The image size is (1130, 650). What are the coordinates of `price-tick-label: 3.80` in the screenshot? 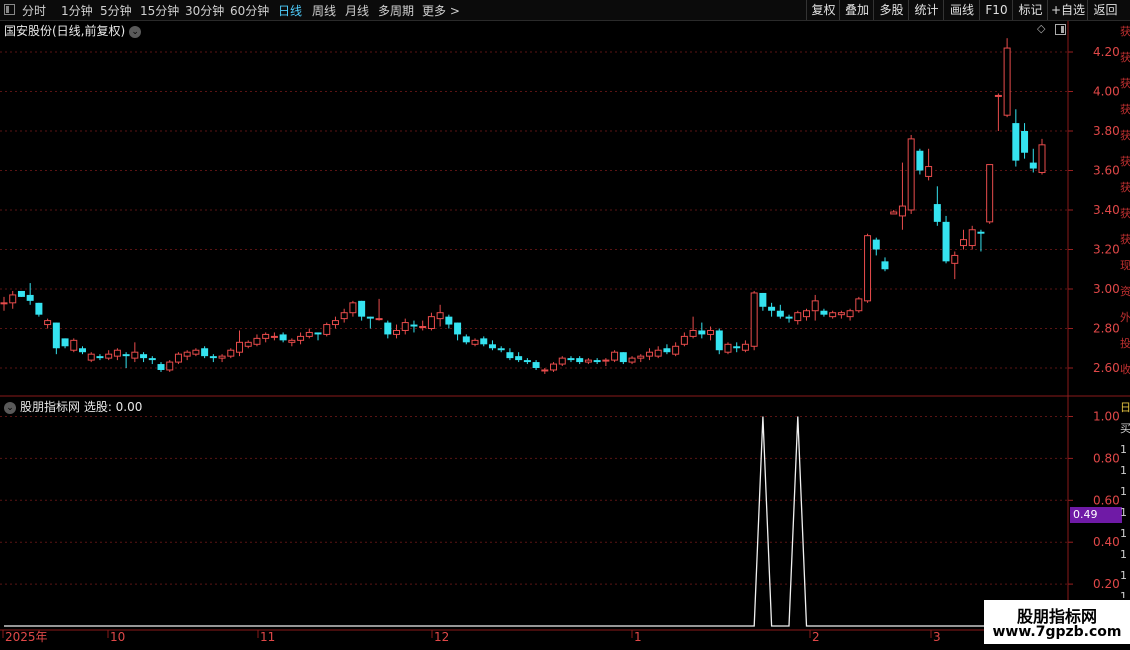 It's located at (1106, 131).